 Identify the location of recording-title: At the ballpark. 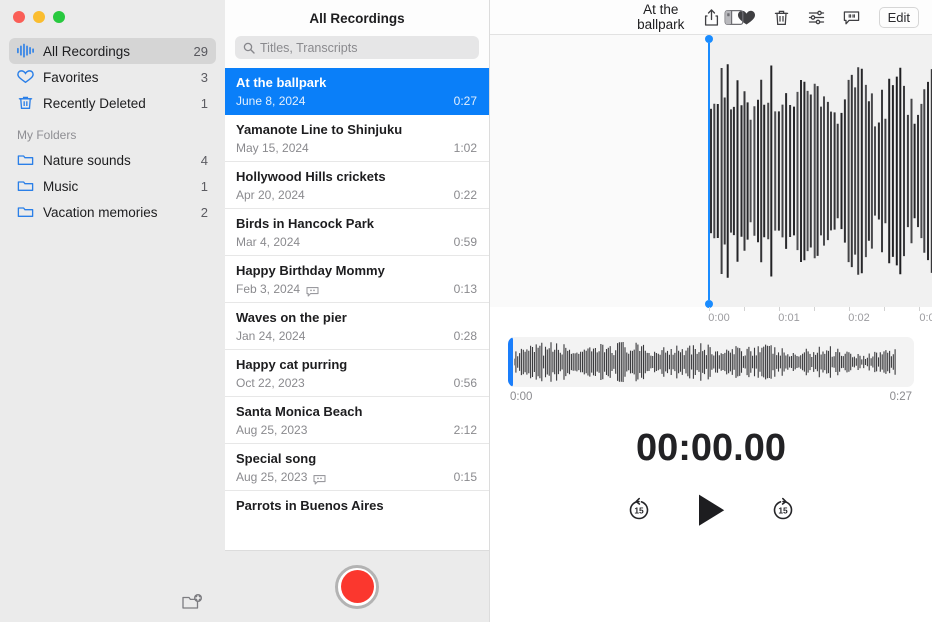
(281, 82).